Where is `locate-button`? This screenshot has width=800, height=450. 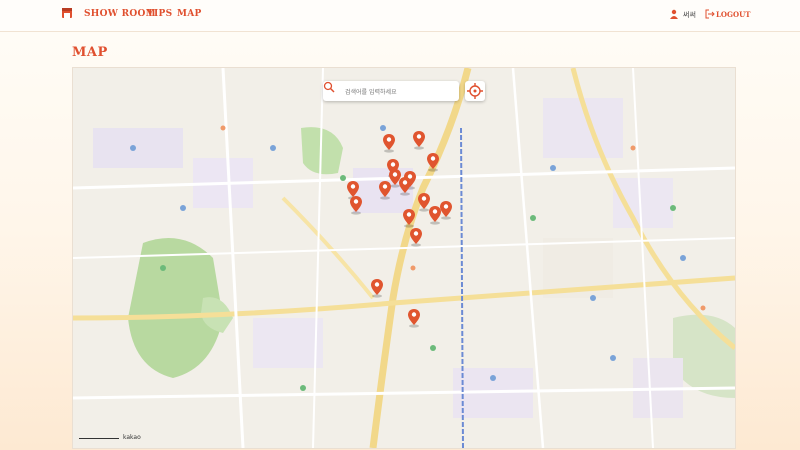
locate-button is located at coordinates (475, 91).